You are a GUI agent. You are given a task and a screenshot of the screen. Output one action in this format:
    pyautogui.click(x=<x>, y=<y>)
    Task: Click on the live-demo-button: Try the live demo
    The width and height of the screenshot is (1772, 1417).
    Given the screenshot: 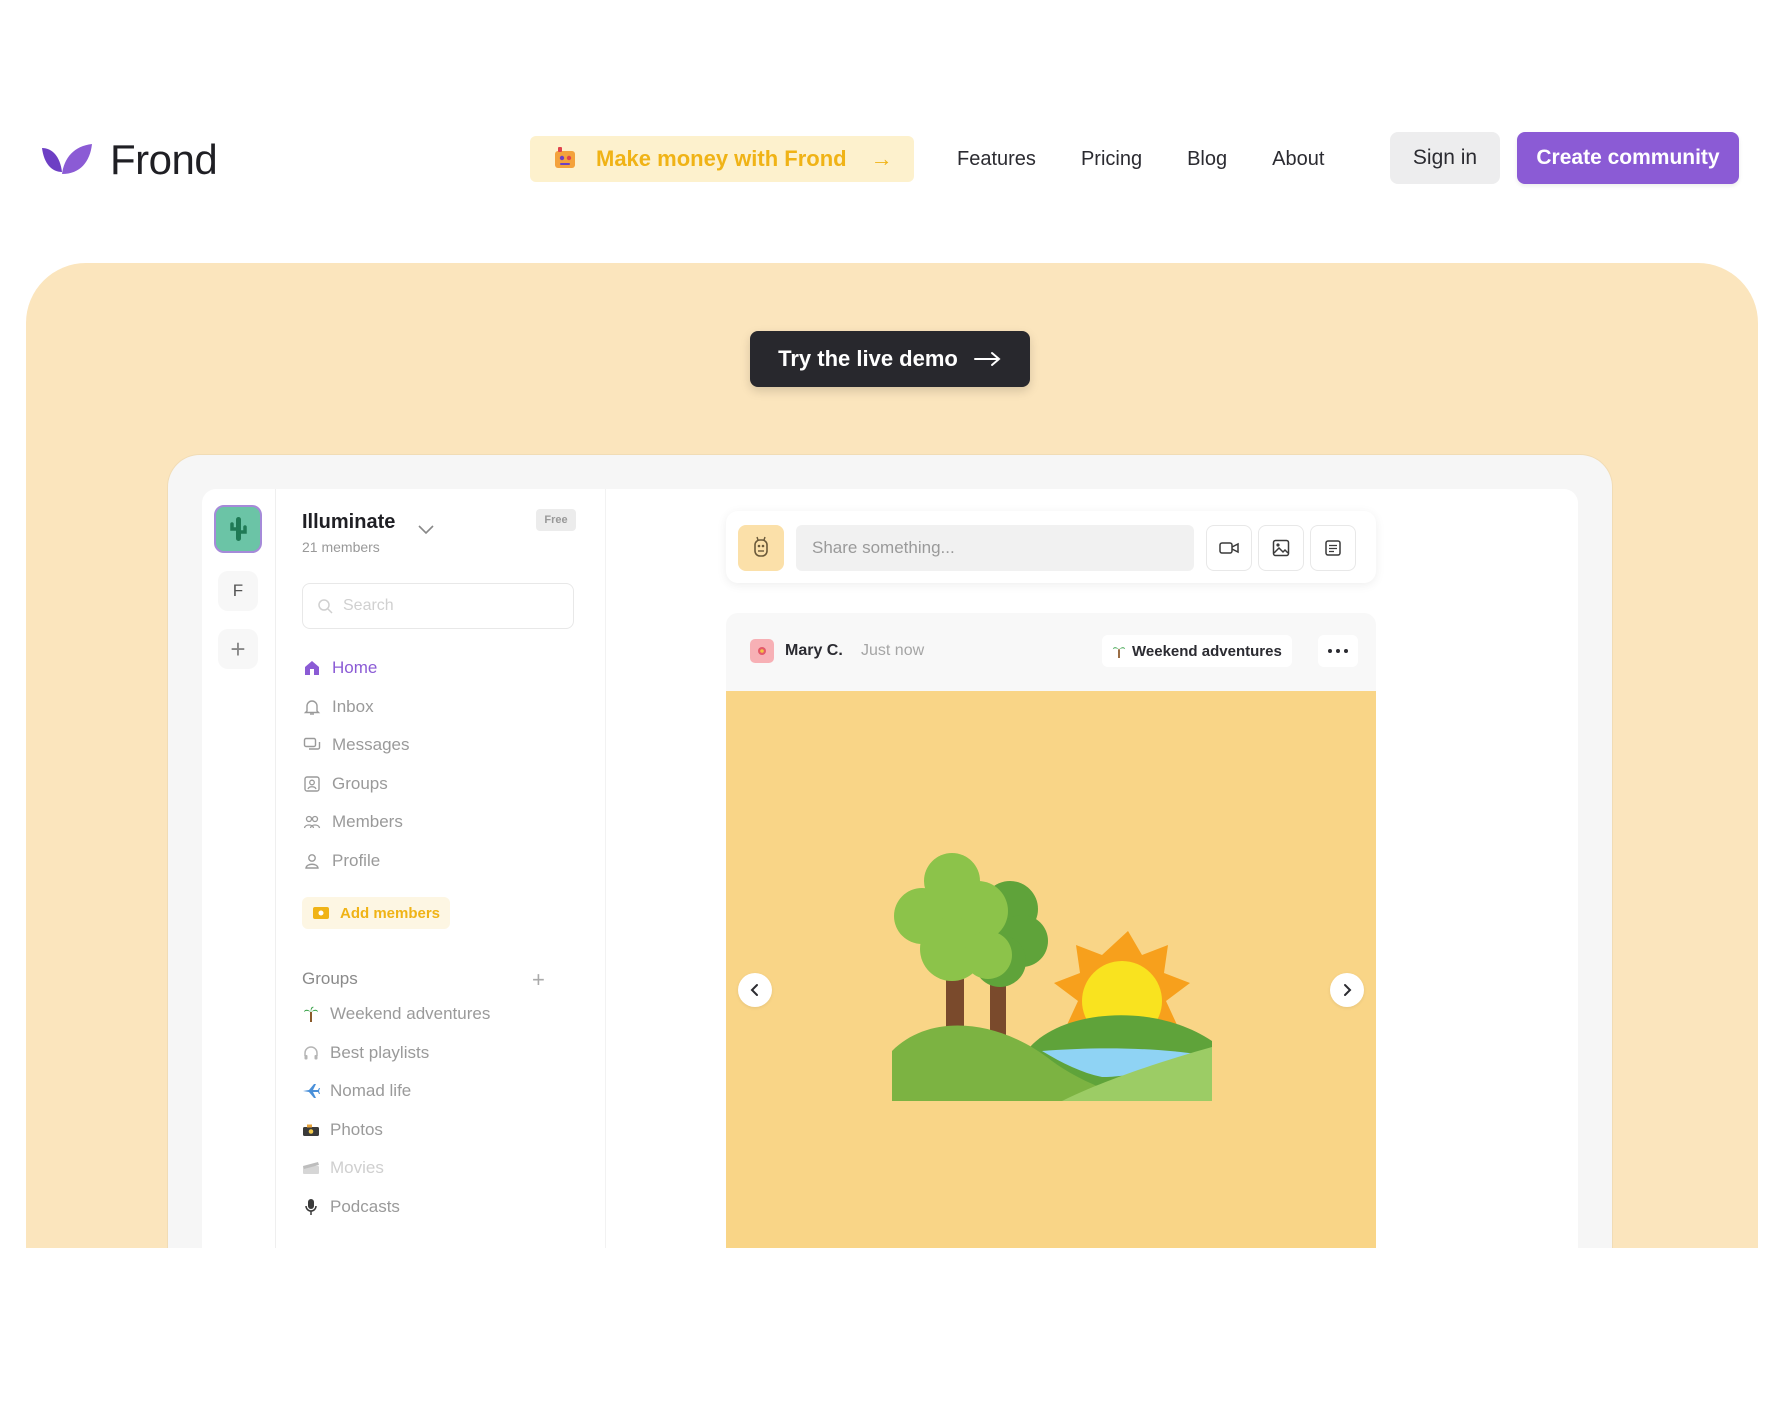 What is the action you would take?
    pyautogui.click(x=890, y=359)
    